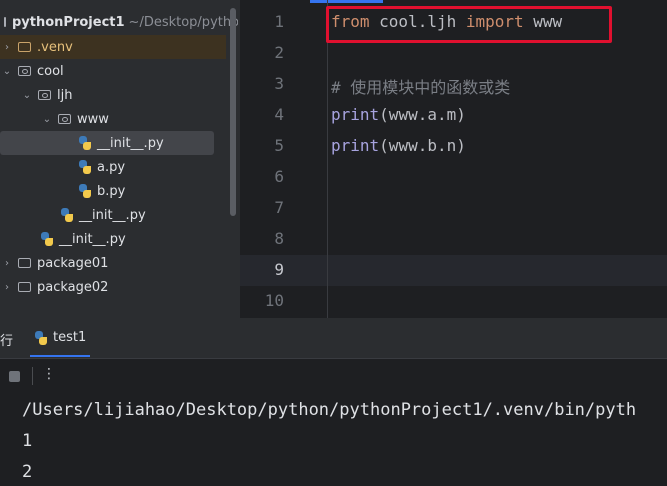  I want to click on tree-item-label: ljh, so click(65, 95).